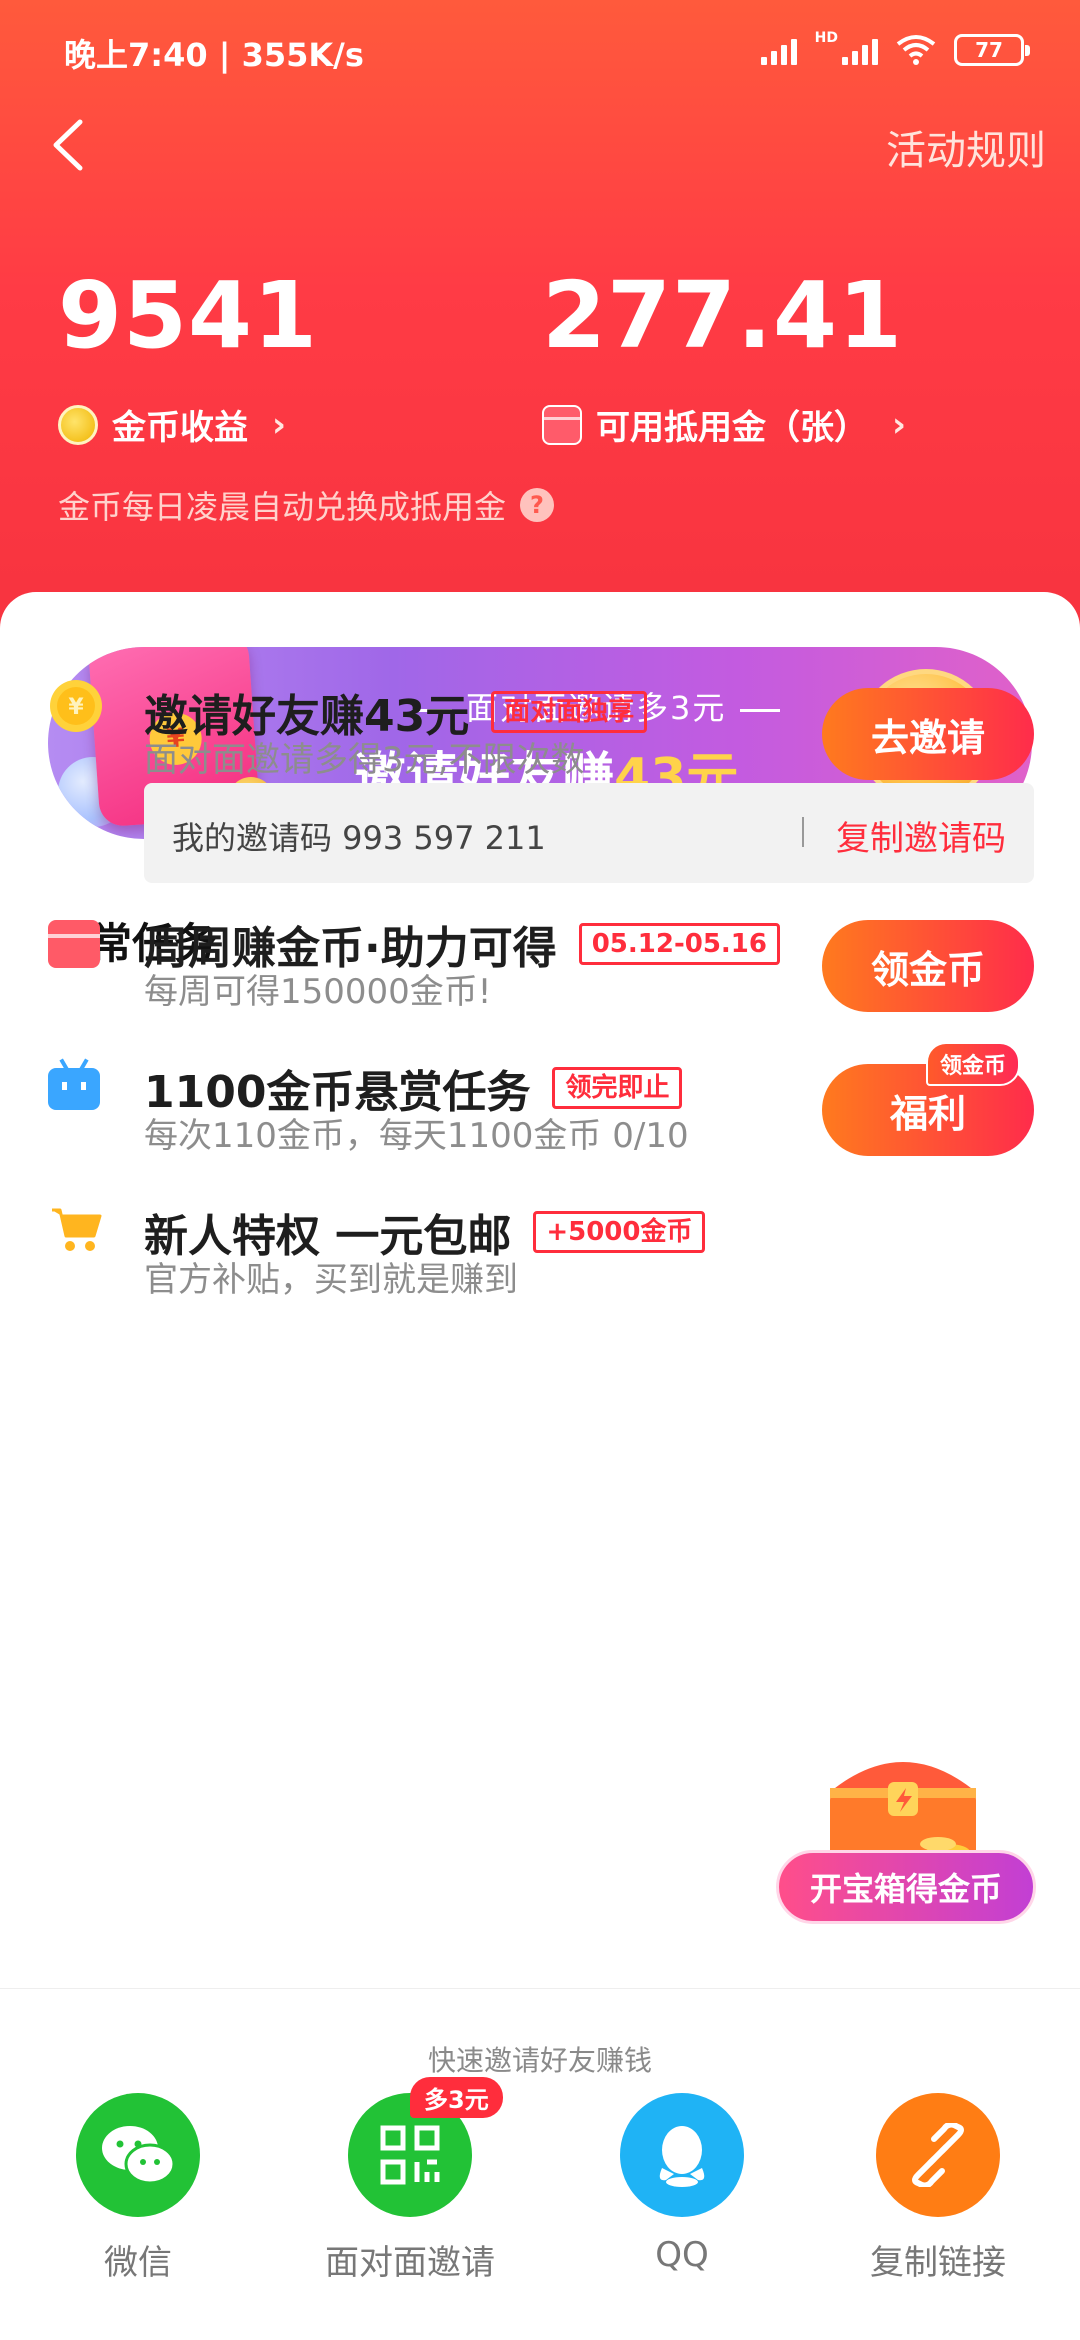 This screenshot has width=1080, height=2340. What do you see at coordinates (456, 2097) in the screenshot?
I see `extra-bonus-badge: 多3元` at bounding box center [456, 2097].